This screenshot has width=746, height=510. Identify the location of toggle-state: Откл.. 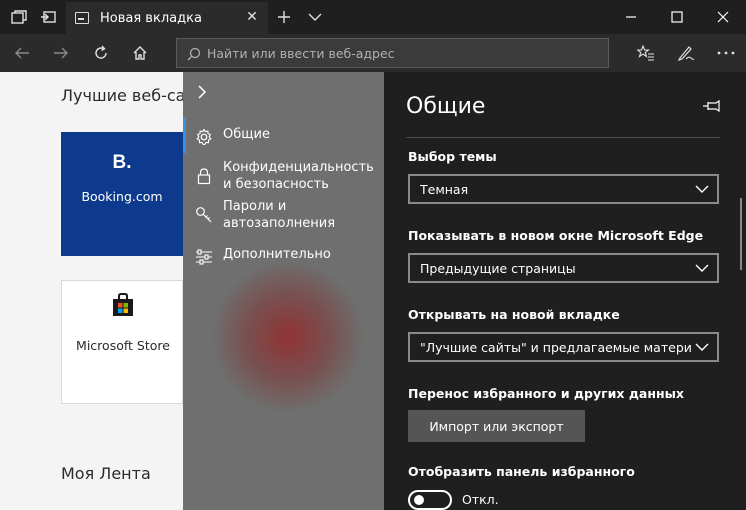
(480, 499).